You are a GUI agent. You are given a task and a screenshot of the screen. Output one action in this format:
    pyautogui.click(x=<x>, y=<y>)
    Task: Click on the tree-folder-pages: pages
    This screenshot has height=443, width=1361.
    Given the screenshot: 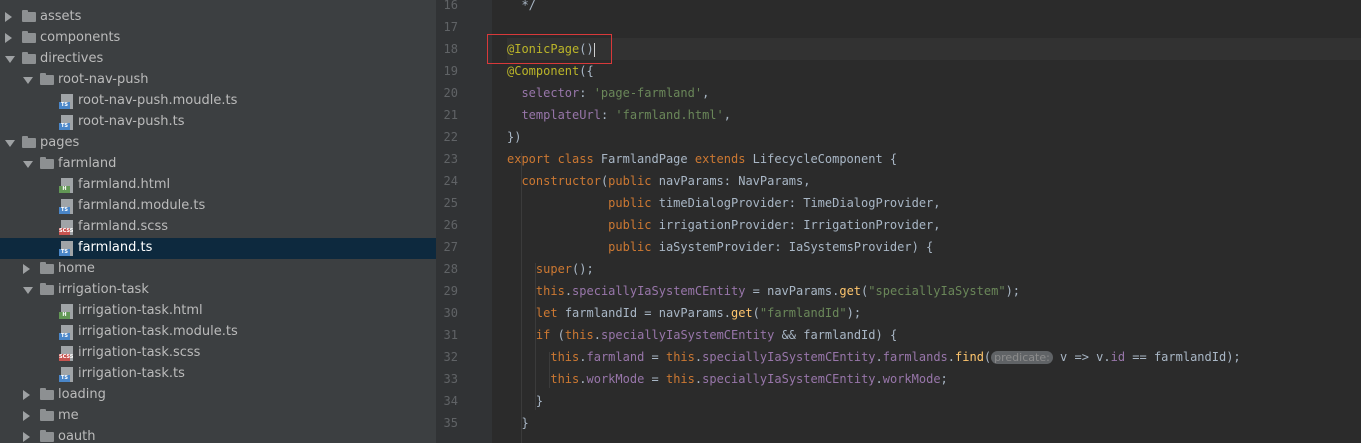 What is the action you would take?
    pyautogui.click(x=218, y=143)
    